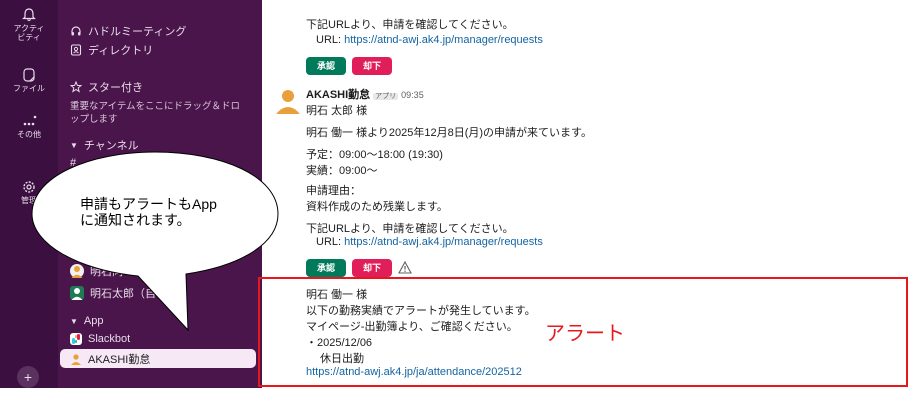 The height and width of the screenshot is (400, 920). I want to click on slackbot-icon, so click(76, 339).